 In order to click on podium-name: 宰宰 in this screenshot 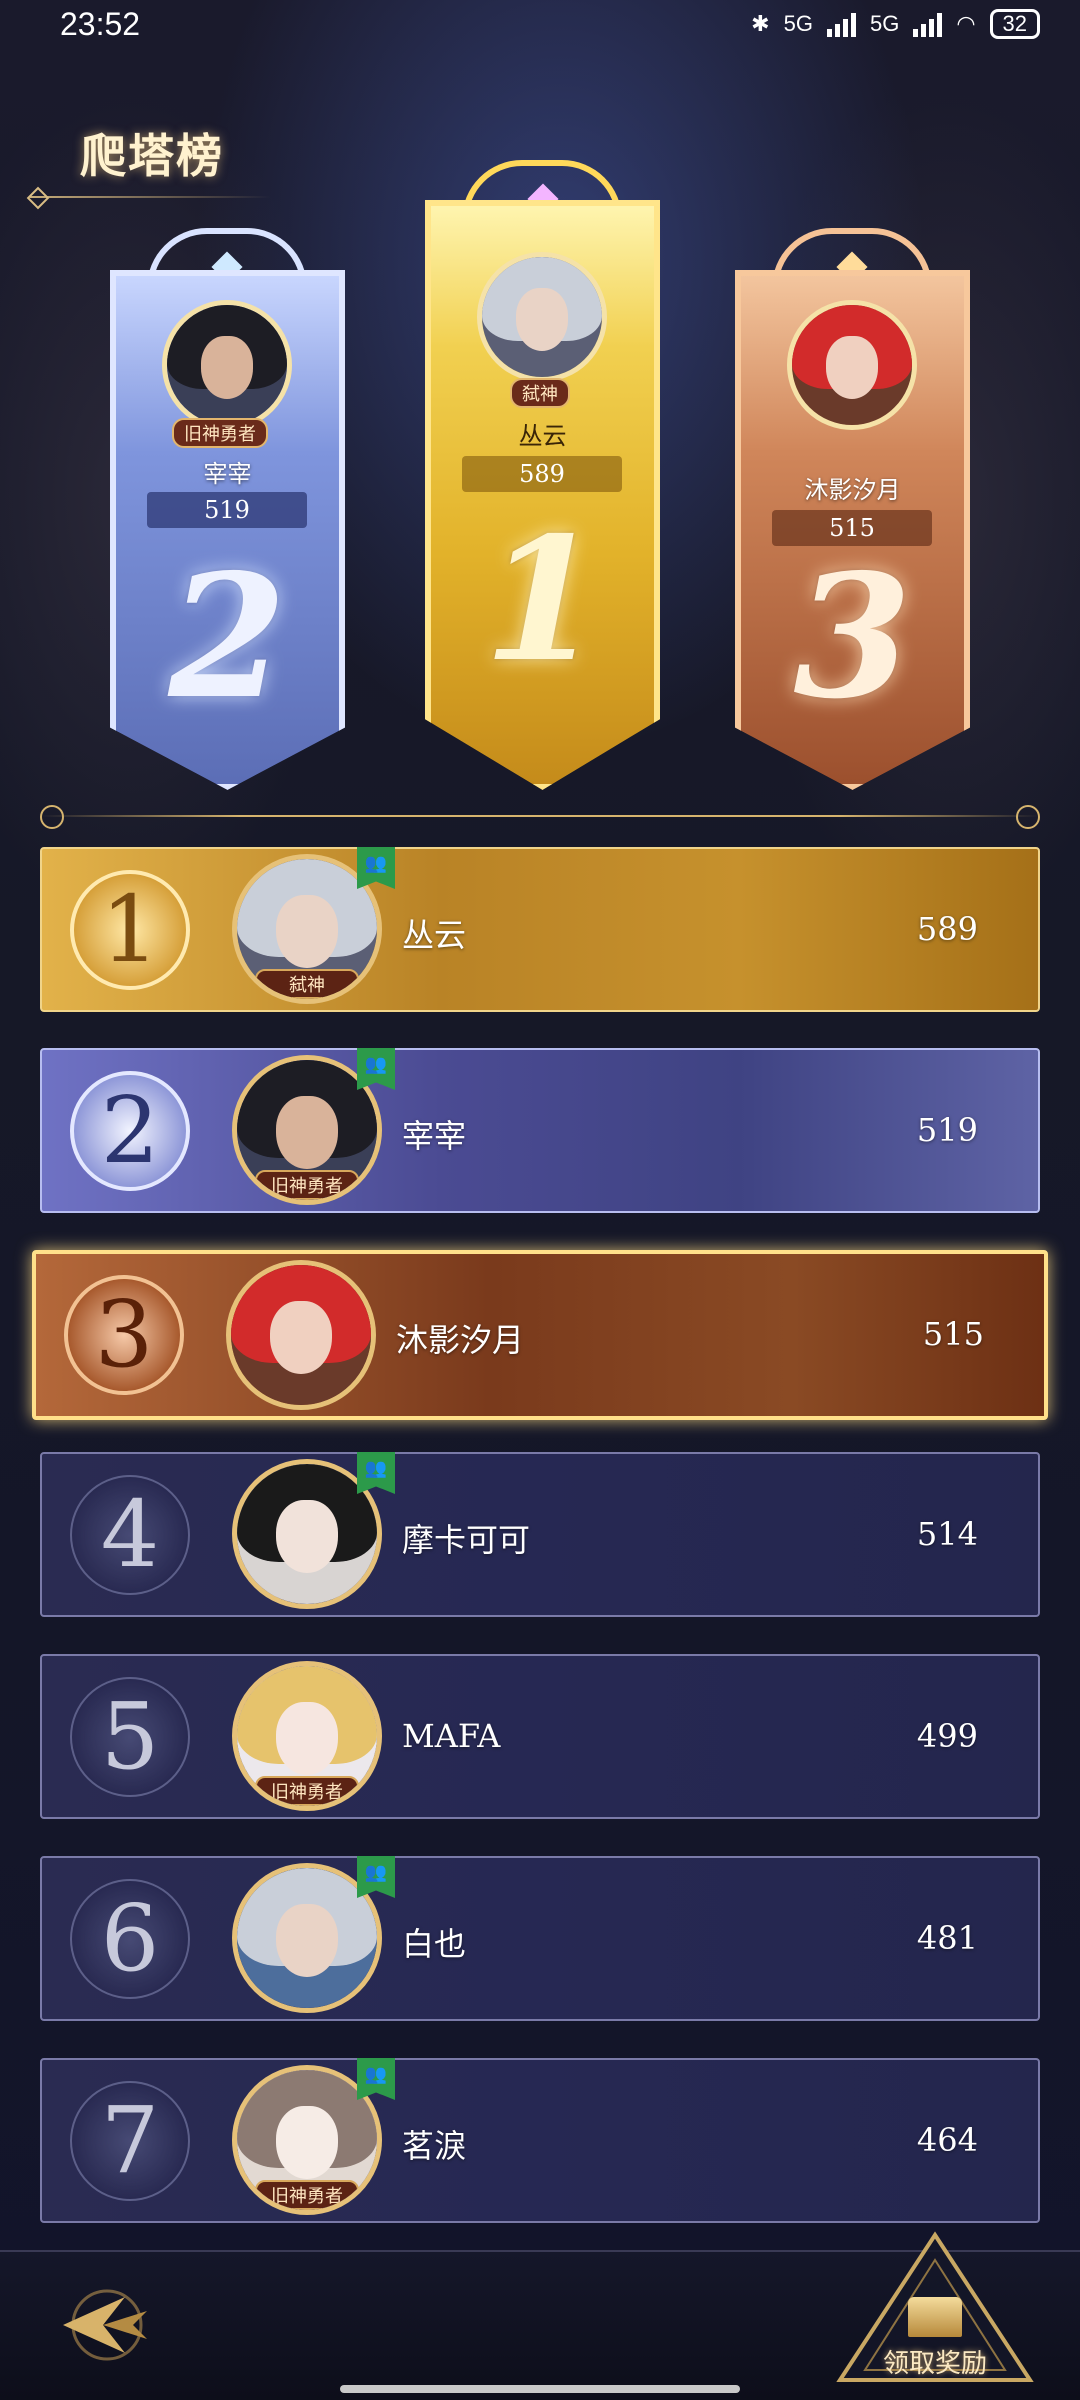, I will do `click(227, 474)`.